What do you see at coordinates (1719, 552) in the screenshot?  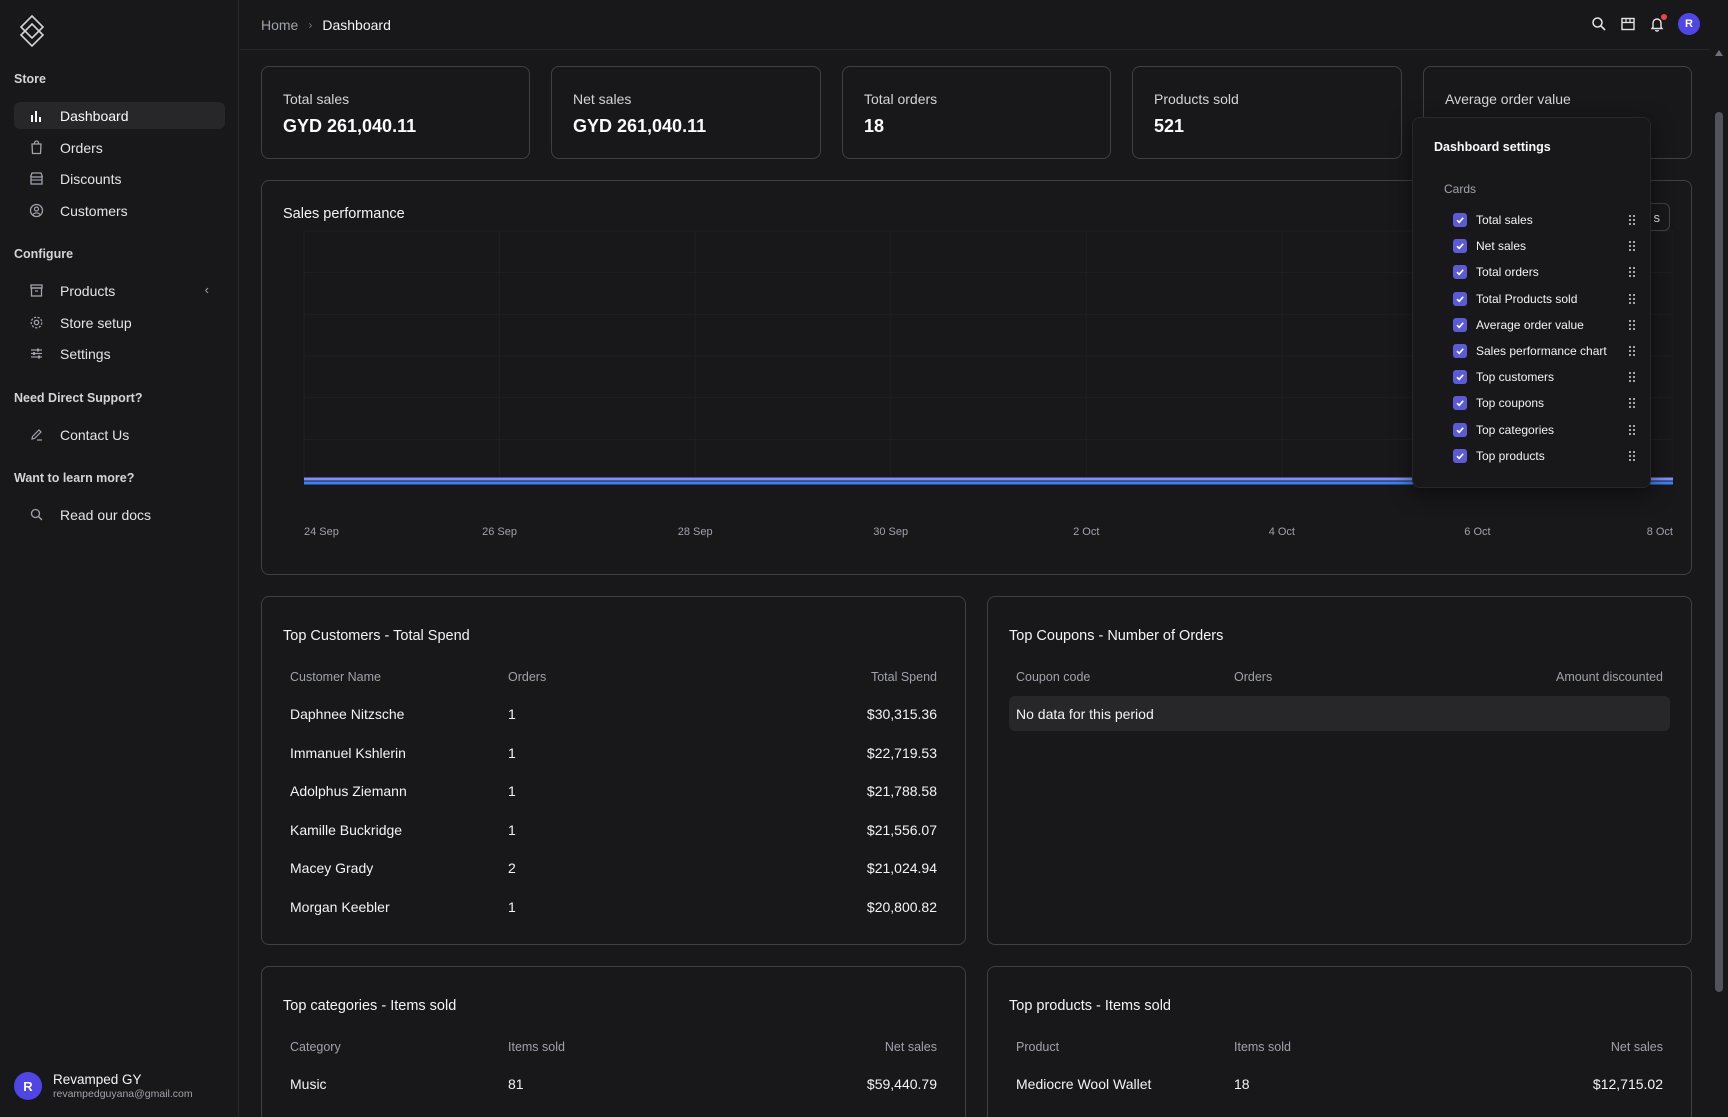 I see `scroll-thumb` at bounding box center [1719, 552].